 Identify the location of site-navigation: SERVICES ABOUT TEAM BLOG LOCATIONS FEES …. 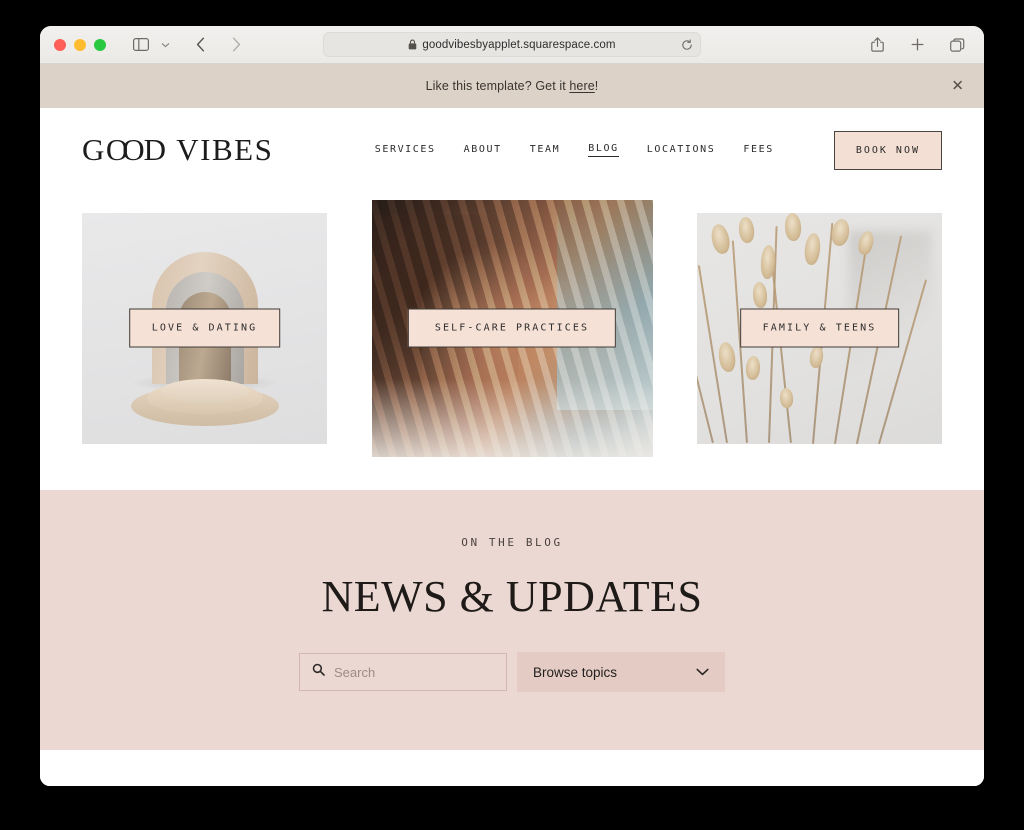
(658, 150).